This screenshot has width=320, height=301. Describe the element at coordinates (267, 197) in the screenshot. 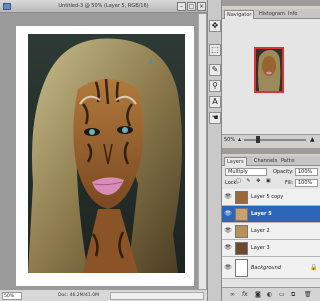

I see `layer-name: Layer 5 copy` at that location.